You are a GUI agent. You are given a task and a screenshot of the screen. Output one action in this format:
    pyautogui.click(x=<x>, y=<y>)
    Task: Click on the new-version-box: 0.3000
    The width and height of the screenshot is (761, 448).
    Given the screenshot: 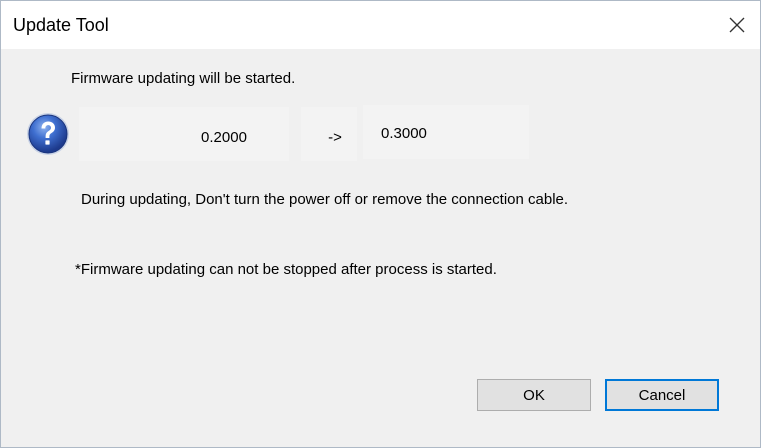 What is the action you would take?
    pyautogui.click(x=446, y=132)
    